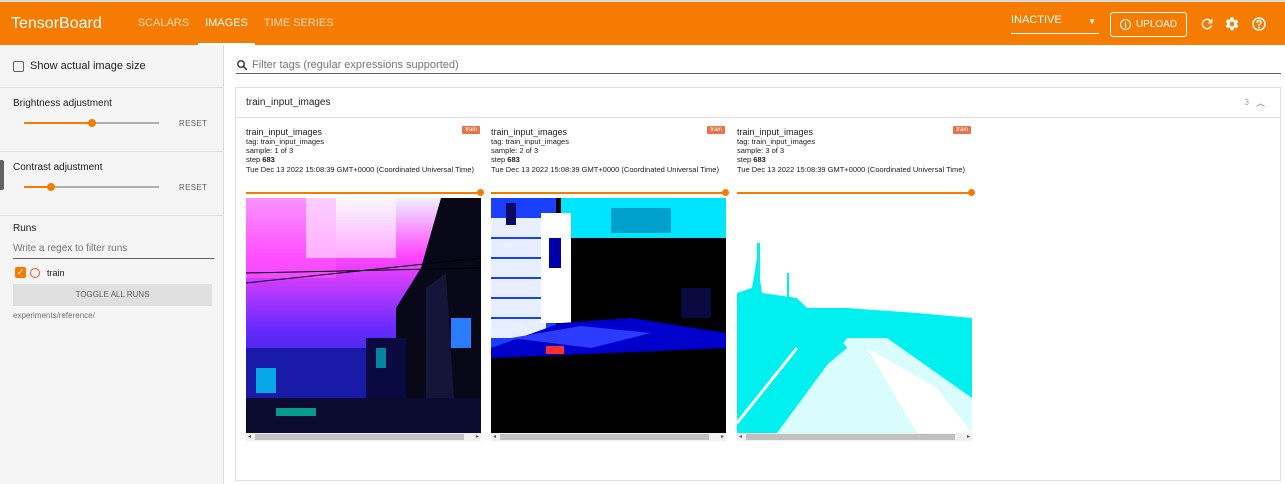 This screenshot has width=1285, height=484. What do you see at coordinates (761, 150) in the screenshot?
I see `panel-sample: sample: 3 of 3` at bounding box center [761, 150].